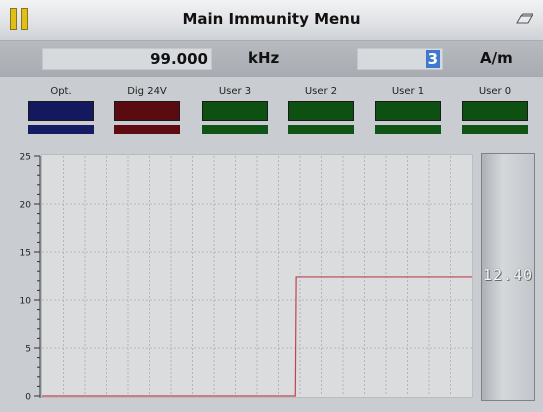 This screenshot has width=543, height=412. What do you see at coordinates (408, 91) in the screenshot?
I see `channel-label: User 1` at bounding box center [408, 91].